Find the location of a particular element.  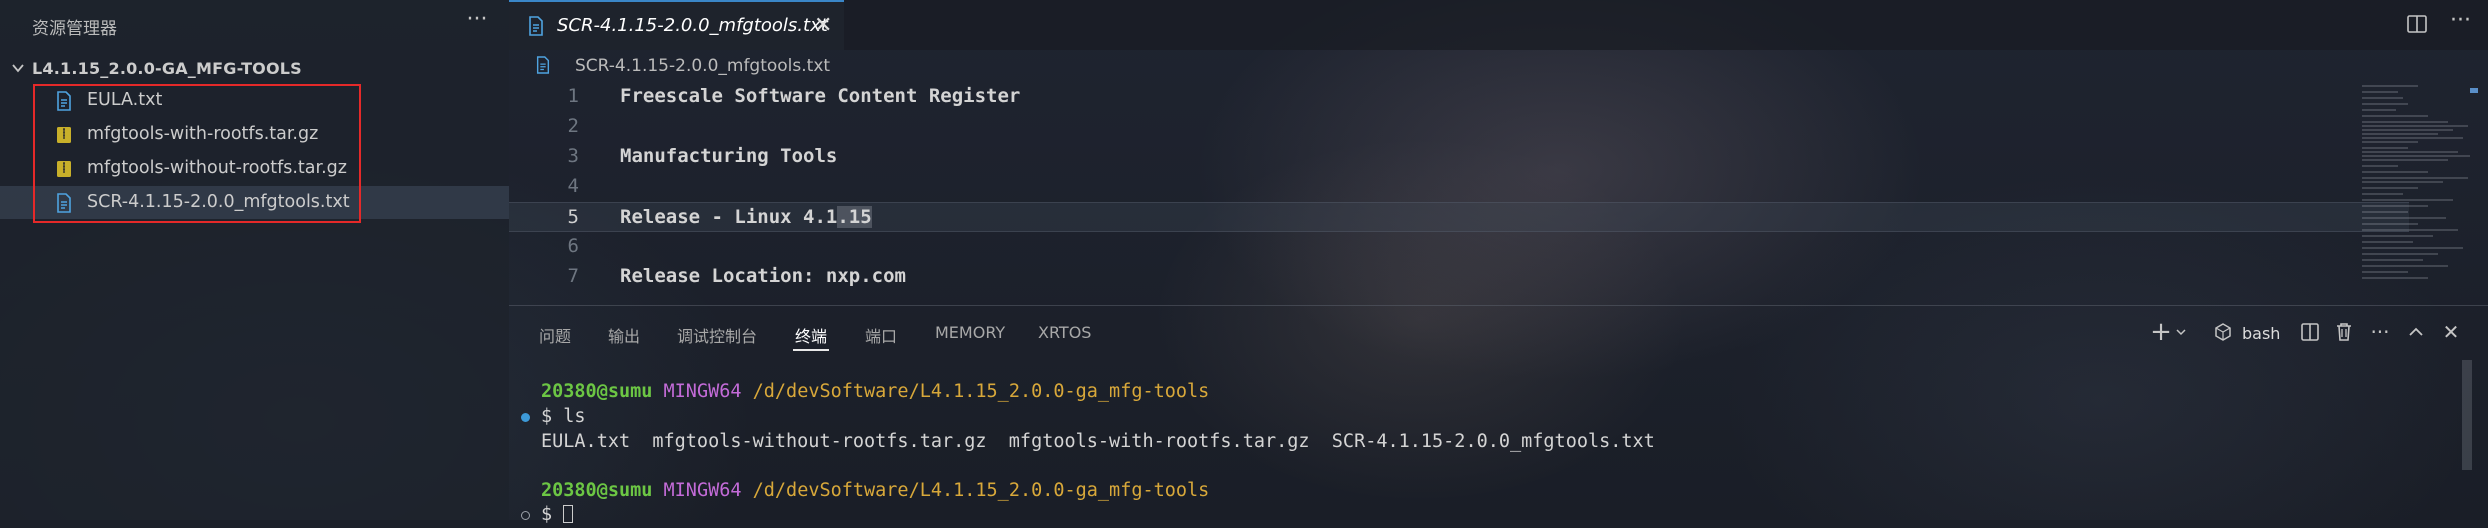

shell-label: bash is located at coordinates (2261, 333).